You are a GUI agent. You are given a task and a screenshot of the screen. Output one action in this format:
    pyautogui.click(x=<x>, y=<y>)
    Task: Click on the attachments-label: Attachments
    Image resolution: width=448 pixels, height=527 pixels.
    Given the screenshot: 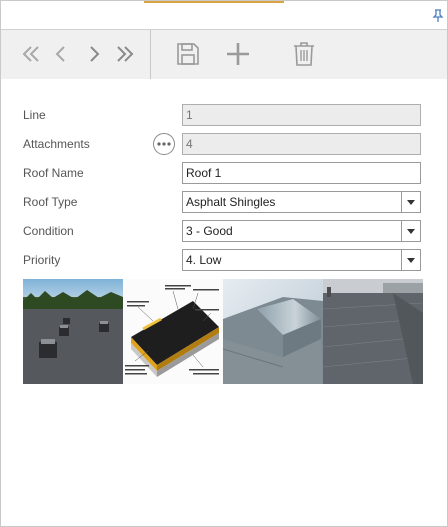 What is the action you would take?
    pyautogui.click(x=56, y=144)
    